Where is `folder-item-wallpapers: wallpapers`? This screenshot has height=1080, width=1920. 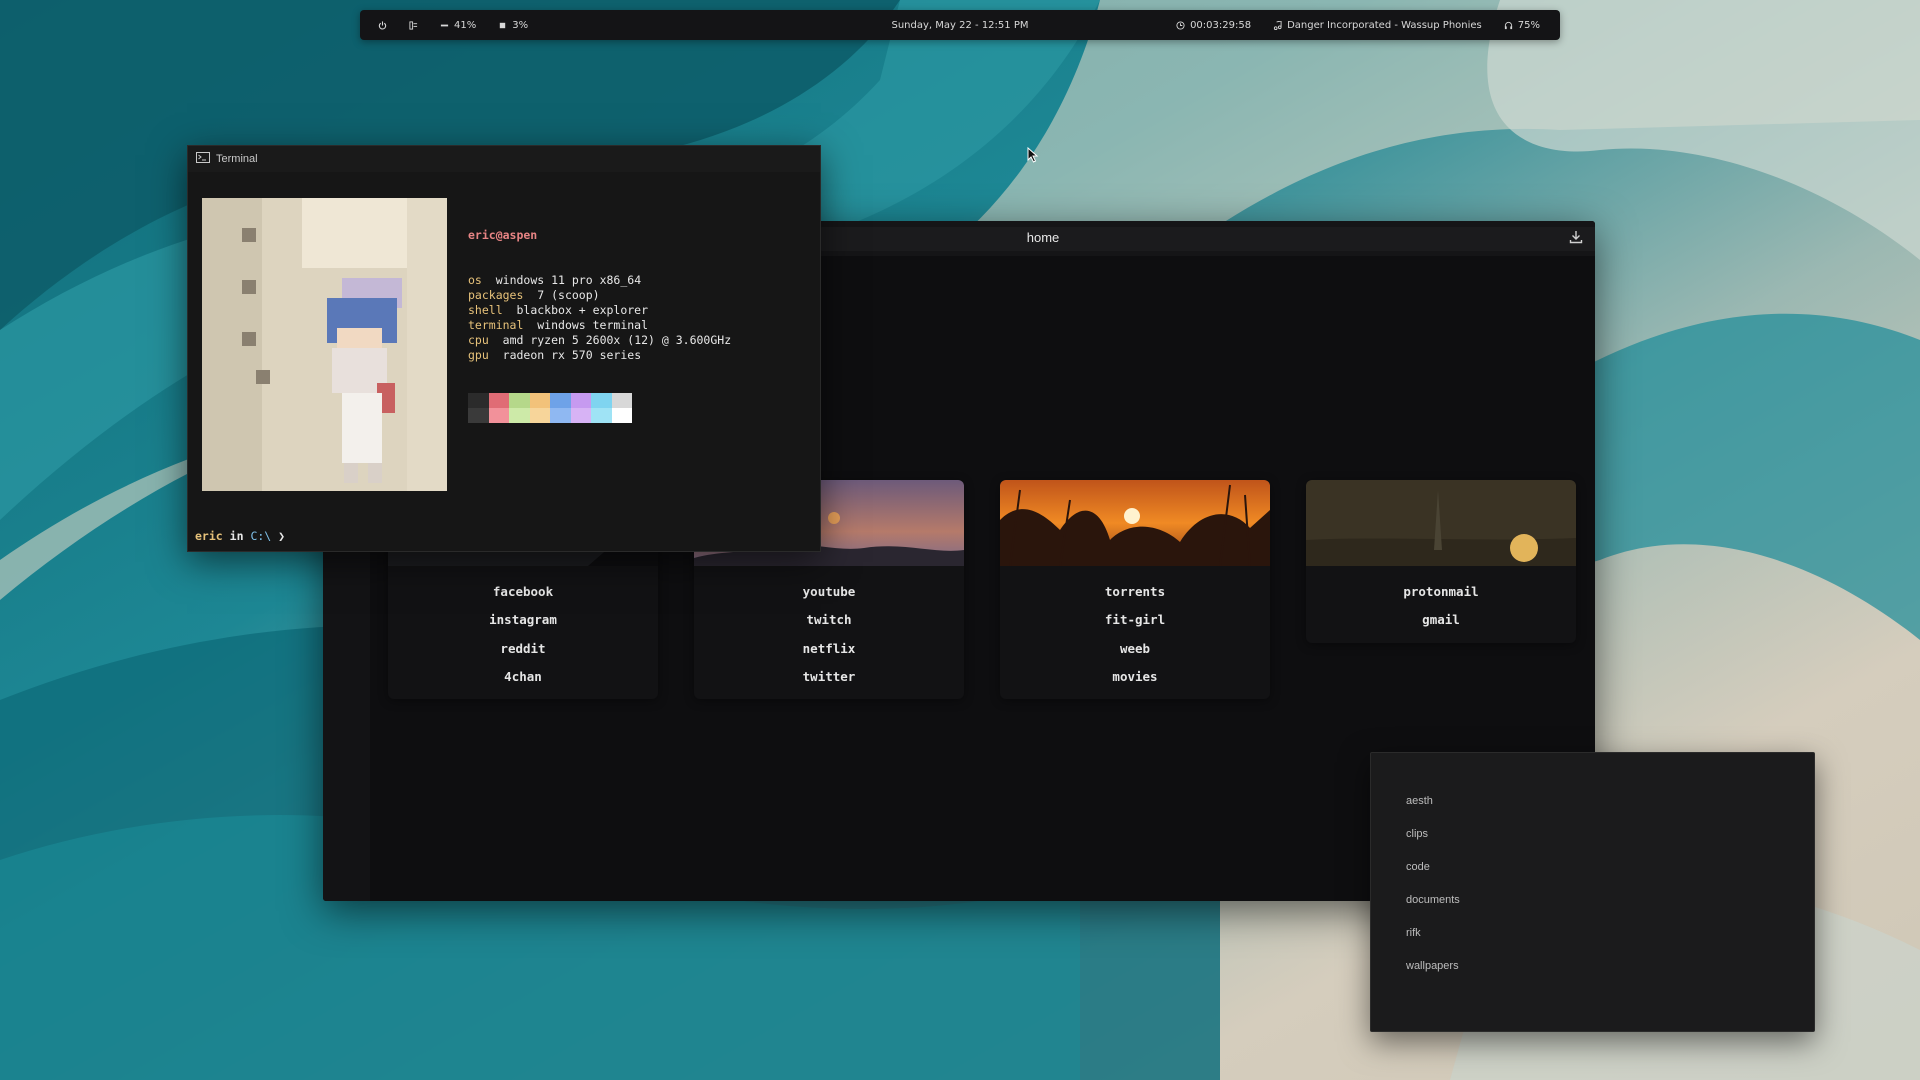 folder-item-wallpapers: wallpapers is located at coordinates (1610, 974).